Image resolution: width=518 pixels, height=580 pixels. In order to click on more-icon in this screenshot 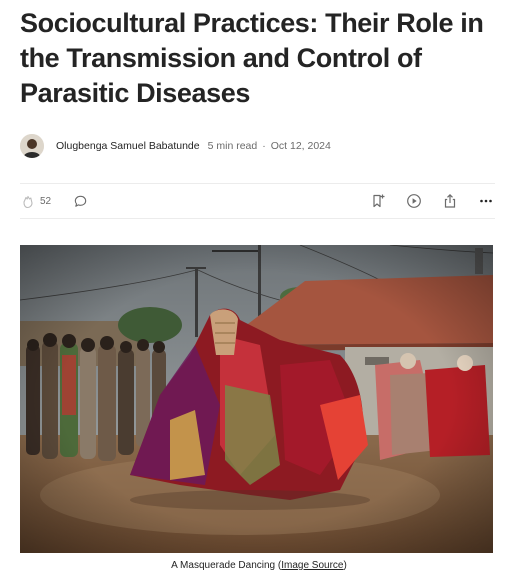, I will do `click(486, 201)`.